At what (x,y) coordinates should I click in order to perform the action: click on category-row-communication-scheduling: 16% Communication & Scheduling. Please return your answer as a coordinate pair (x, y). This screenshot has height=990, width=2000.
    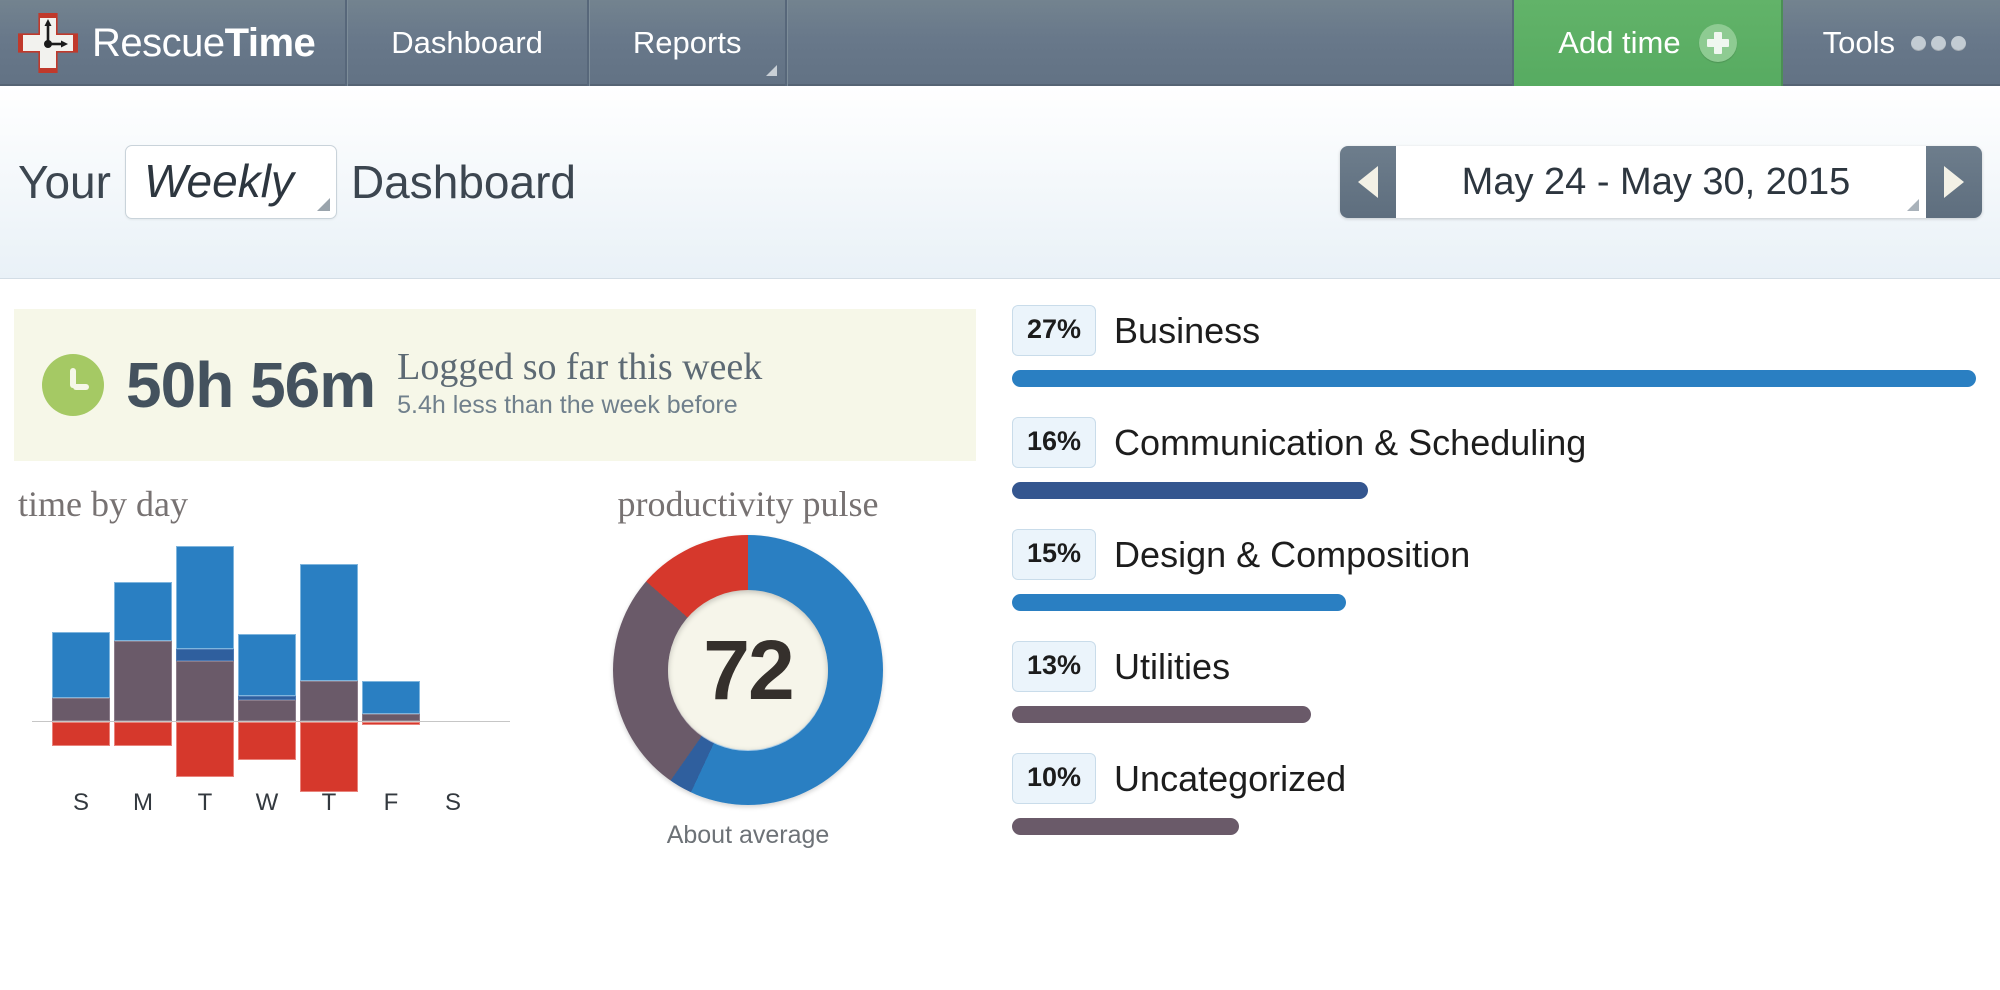
    Looking at the image, I should click on (1494, 458).